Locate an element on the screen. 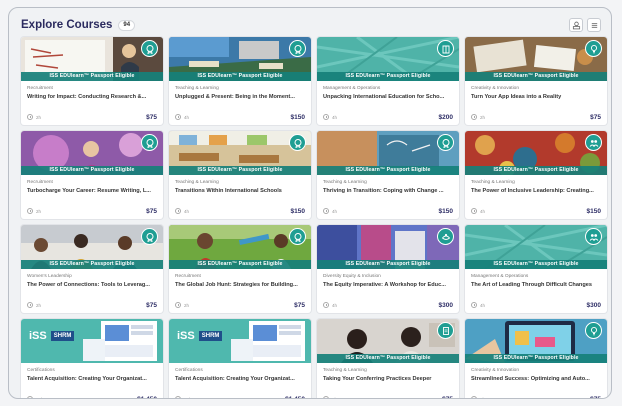 This screenshot has height=406, width=622. course-thumbnail: iSS SHRM is located at coordinates (92, 341).